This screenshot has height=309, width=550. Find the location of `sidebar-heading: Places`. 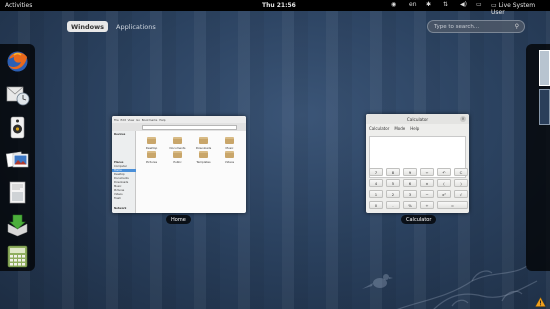

sidebar-heading: Places is located at coordinates (119, 162).